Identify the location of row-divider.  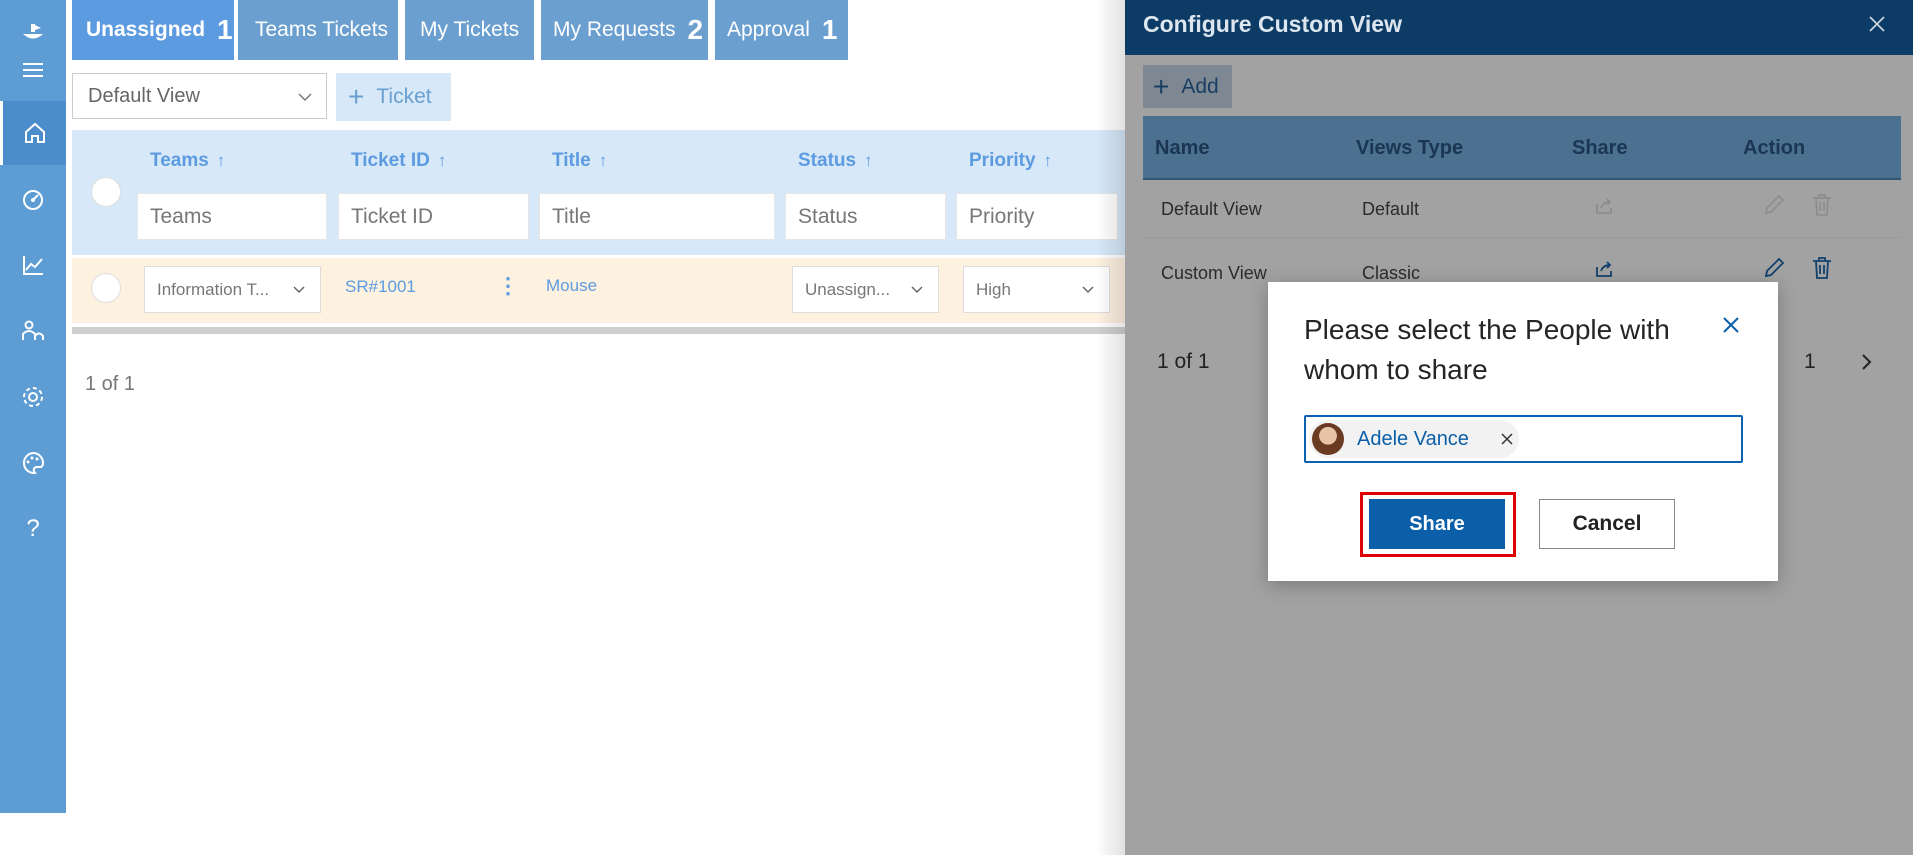
(1522, 237).